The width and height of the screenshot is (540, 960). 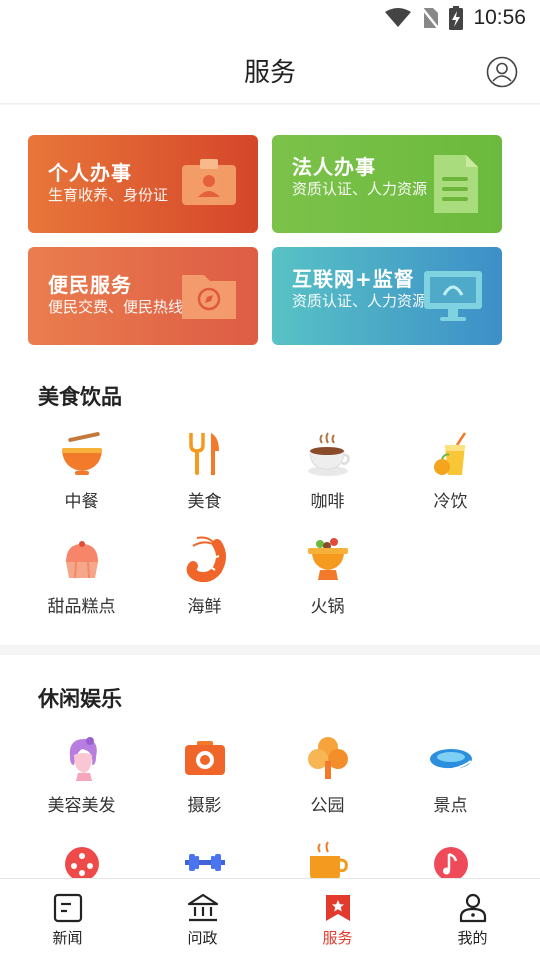 What do you see at coordinates (81, 862) in the screenshot?
I see `game-icon` at bounding box center [81, 862].